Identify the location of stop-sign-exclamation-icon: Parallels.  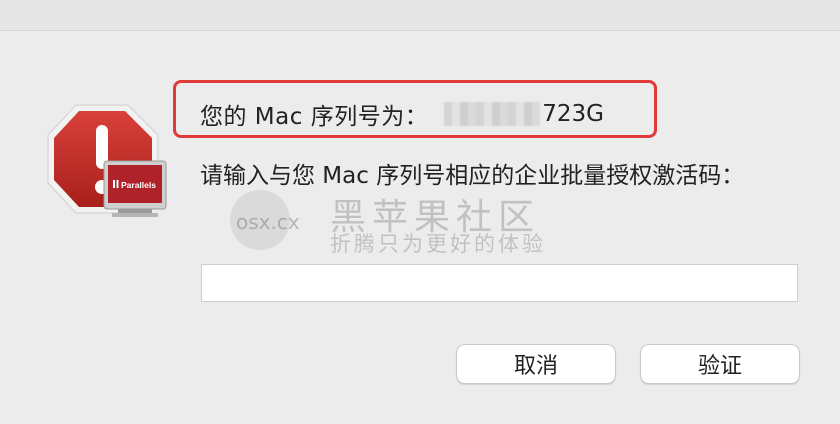
(107, 162).